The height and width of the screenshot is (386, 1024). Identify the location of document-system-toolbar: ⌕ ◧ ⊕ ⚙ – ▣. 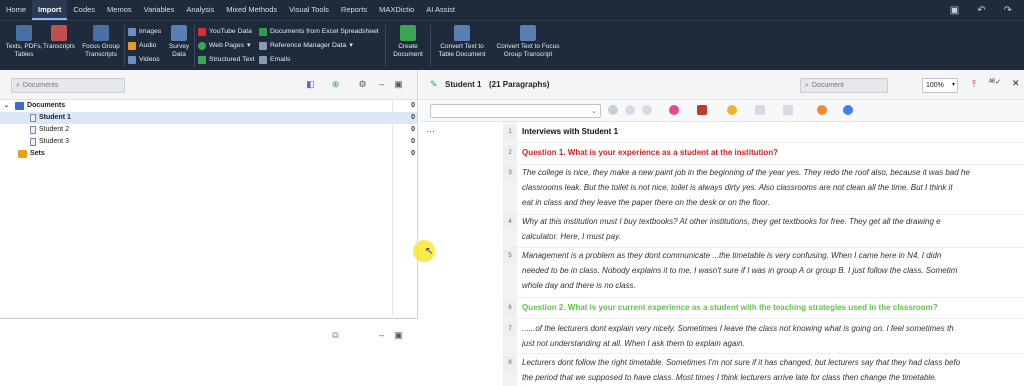
(208, 85).